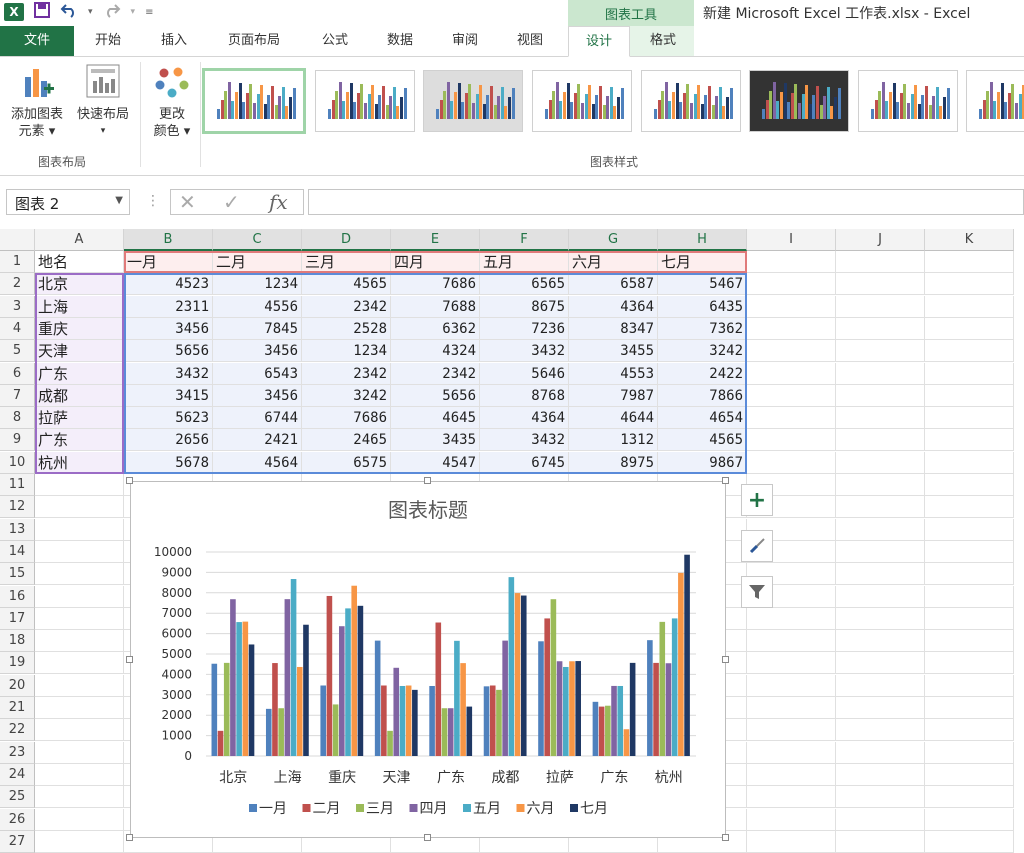 This screenshot has width=1024, height=853. What do you see at coordinates (17, 529) in the screenshot?
I see `row-header: 13` at bounding box center [17, 529].